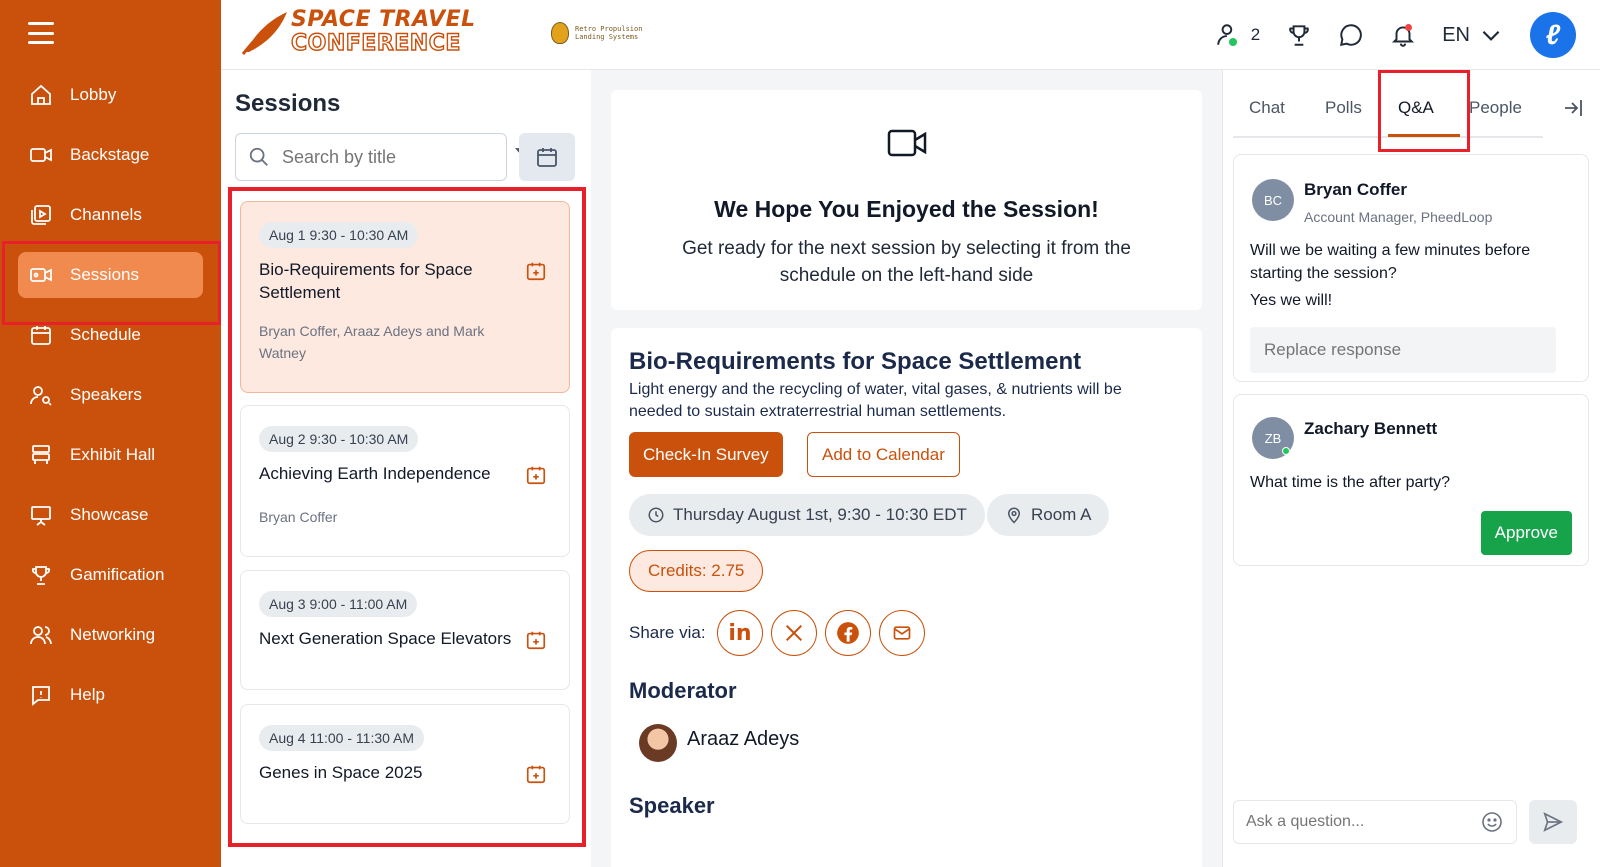 The image size is (1600, 867). I want to click on play-stack-icon, so click(41, 215).